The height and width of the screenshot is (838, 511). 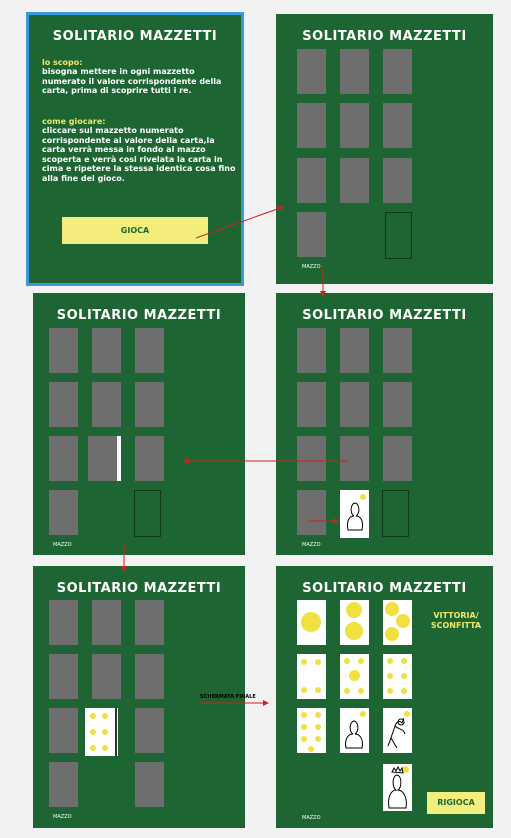 I want to click on arrow-gioca-to-board, so click(x=239, y=222).